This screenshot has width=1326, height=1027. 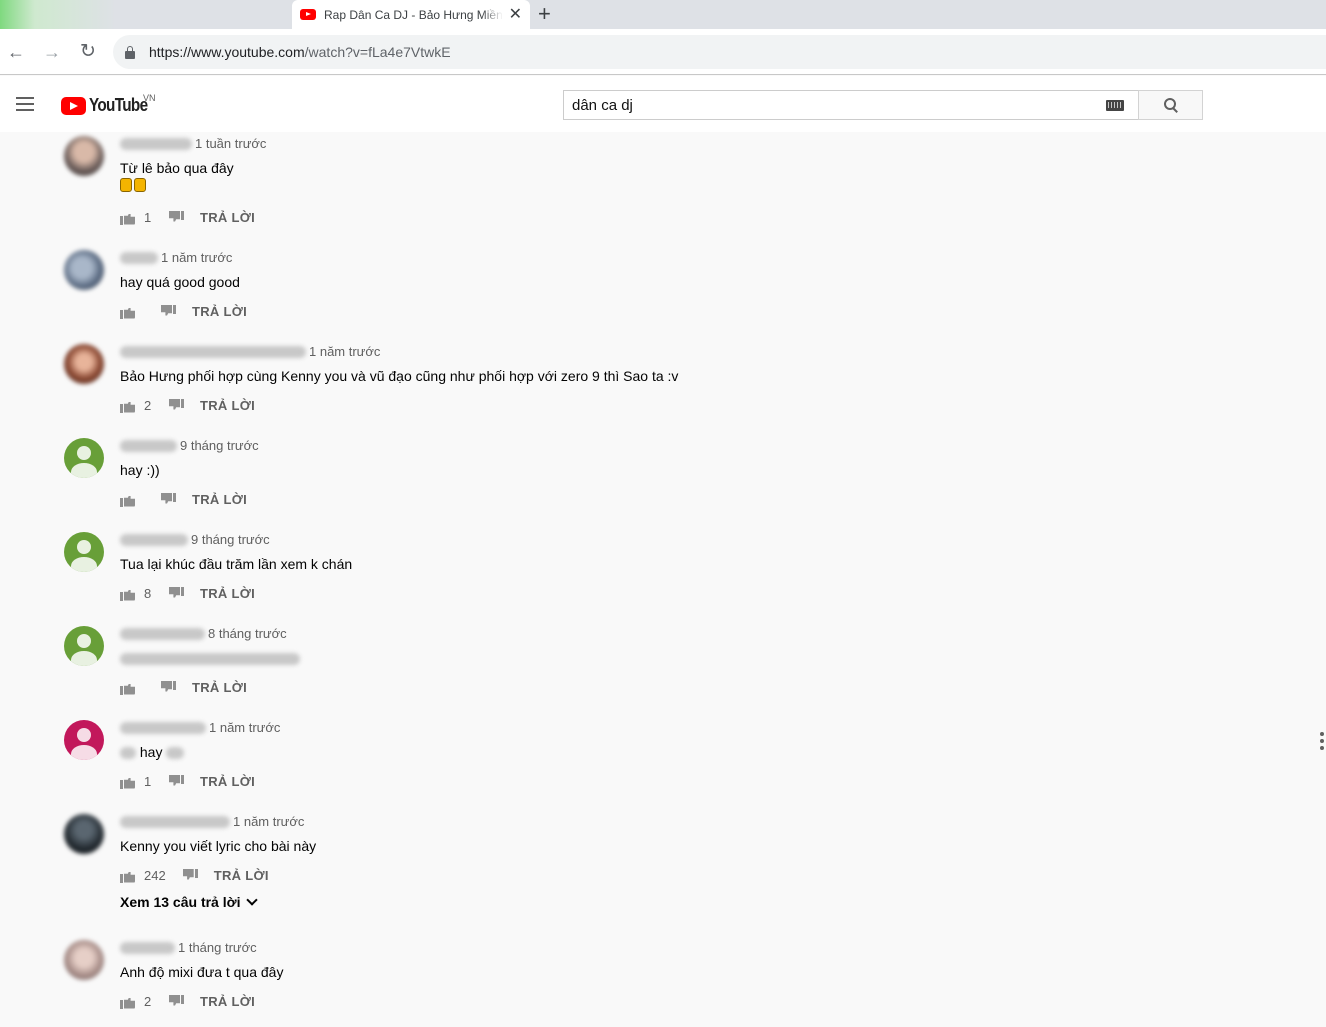 What do you see at coordinates (202, 972) in the screenshot?
I see `comment-text: Anh độ mixi đưa t qua đây` at bounding box center [202, 972].